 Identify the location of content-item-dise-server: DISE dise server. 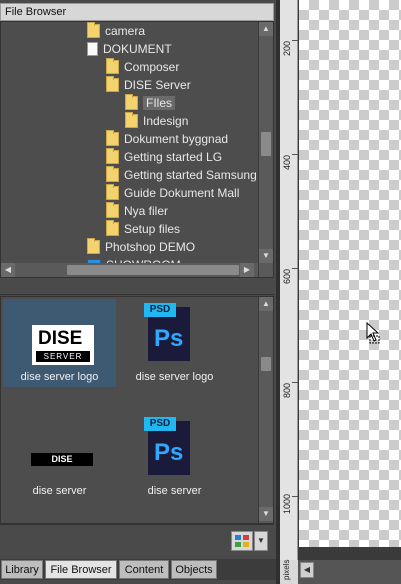
(59, 457).